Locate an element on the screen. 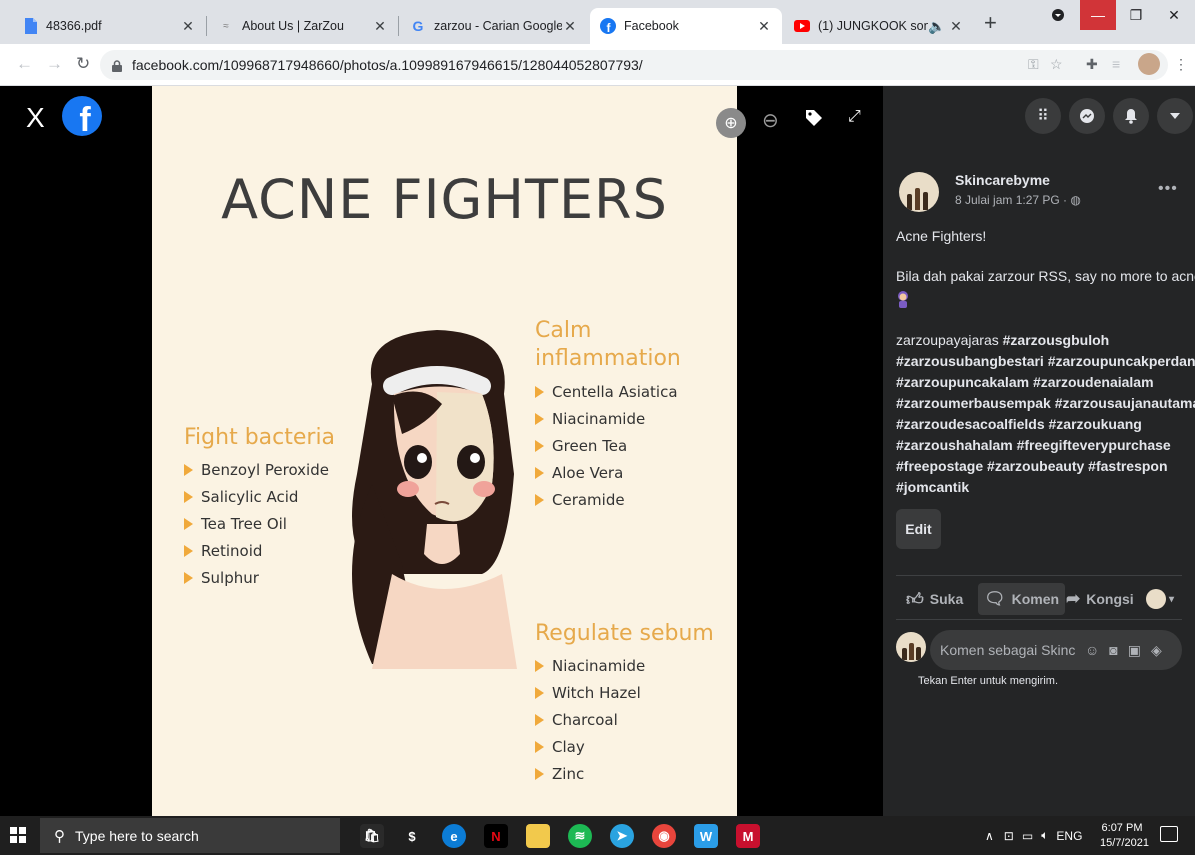  tab-pdf: 48366.pdf ✕ is located at coordinates (109, 26).